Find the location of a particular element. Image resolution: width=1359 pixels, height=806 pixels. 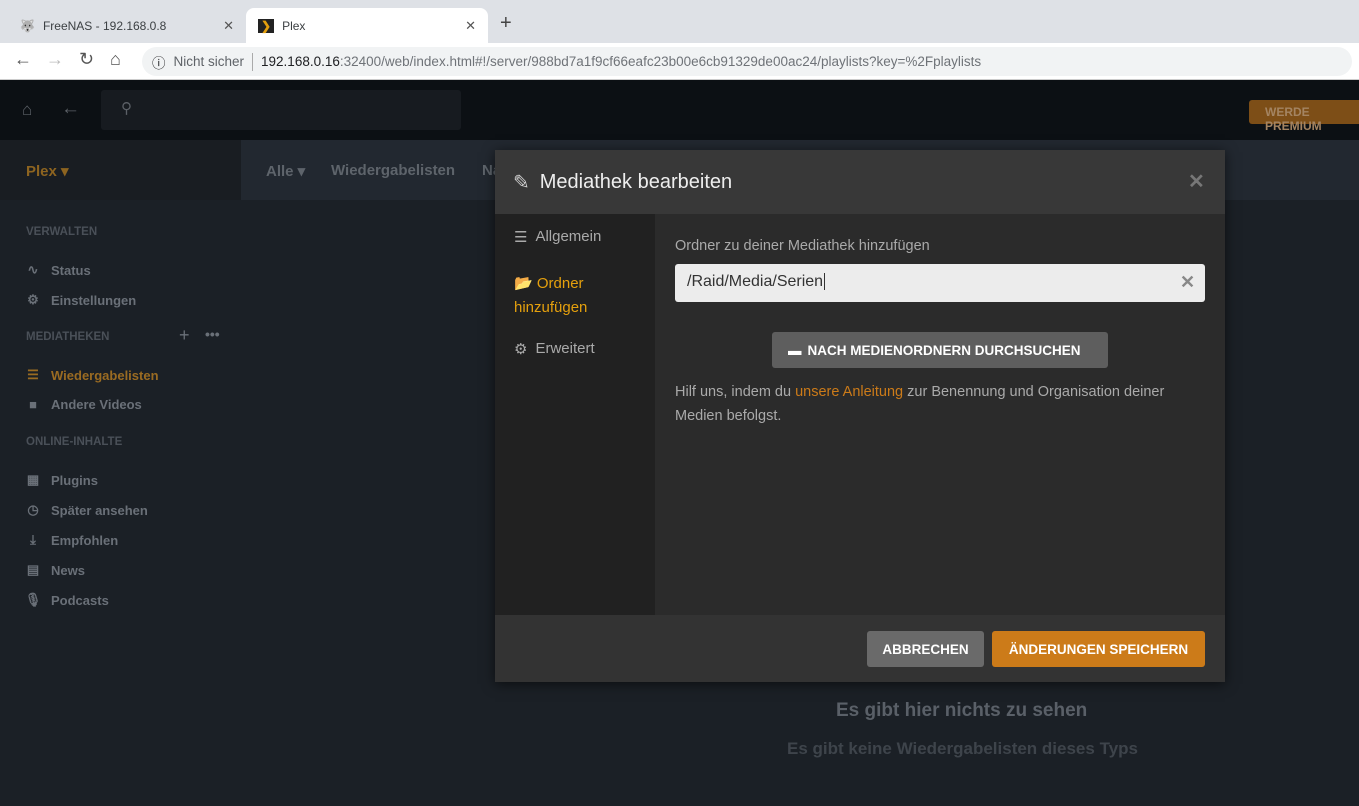

add-library-icon: + is located at coordinates (184, 335).